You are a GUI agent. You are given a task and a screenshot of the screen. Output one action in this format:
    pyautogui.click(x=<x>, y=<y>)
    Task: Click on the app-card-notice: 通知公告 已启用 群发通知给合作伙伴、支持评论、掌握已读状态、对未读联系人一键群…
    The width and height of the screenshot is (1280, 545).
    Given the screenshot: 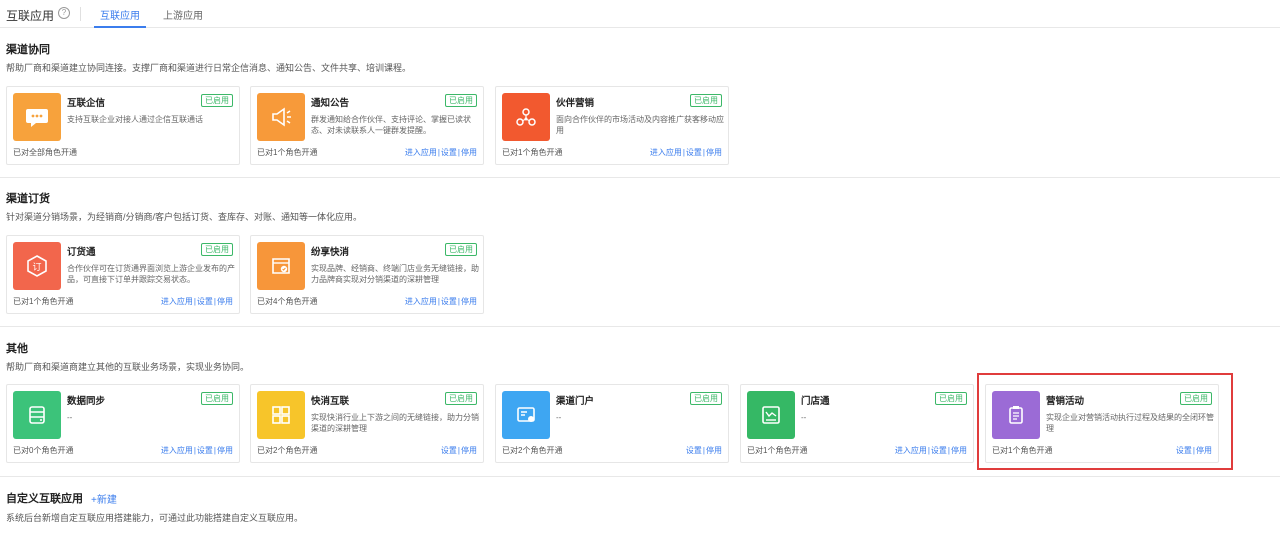 What is the action you would take?
    pyautogui.click(x=367, y=125)
    